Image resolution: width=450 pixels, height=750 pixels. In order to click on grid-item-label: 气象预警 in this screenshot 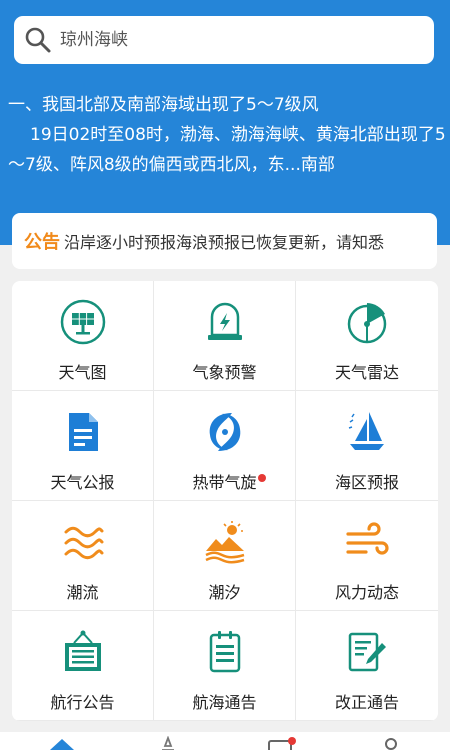, I will do `click(224, 372)`.